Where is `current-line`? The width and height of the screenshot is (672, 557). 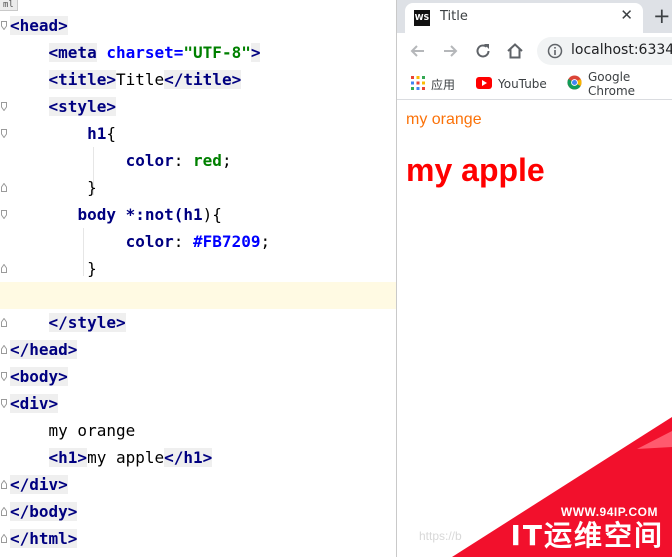
current-line is located at coordinates (198, 295).